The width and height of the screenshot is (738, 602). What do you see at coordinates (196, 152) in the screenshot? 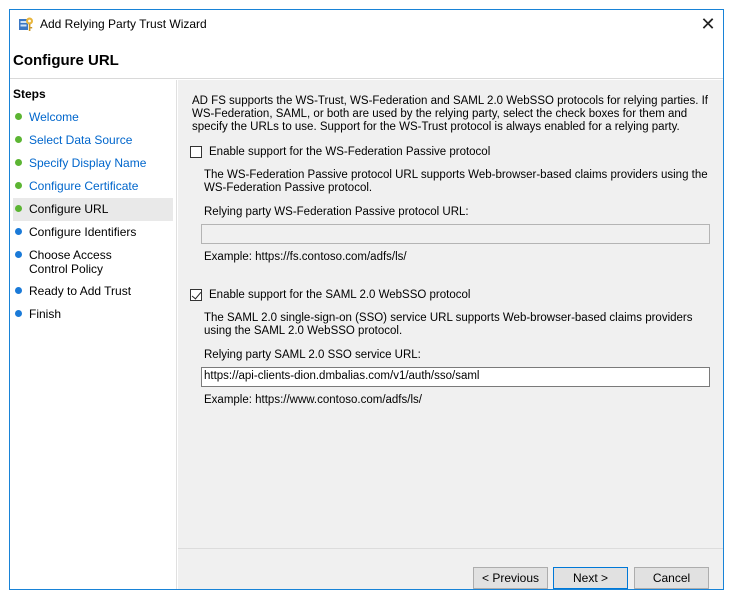
I see `wsfed-checkbox` at bounding box center [196, 152].